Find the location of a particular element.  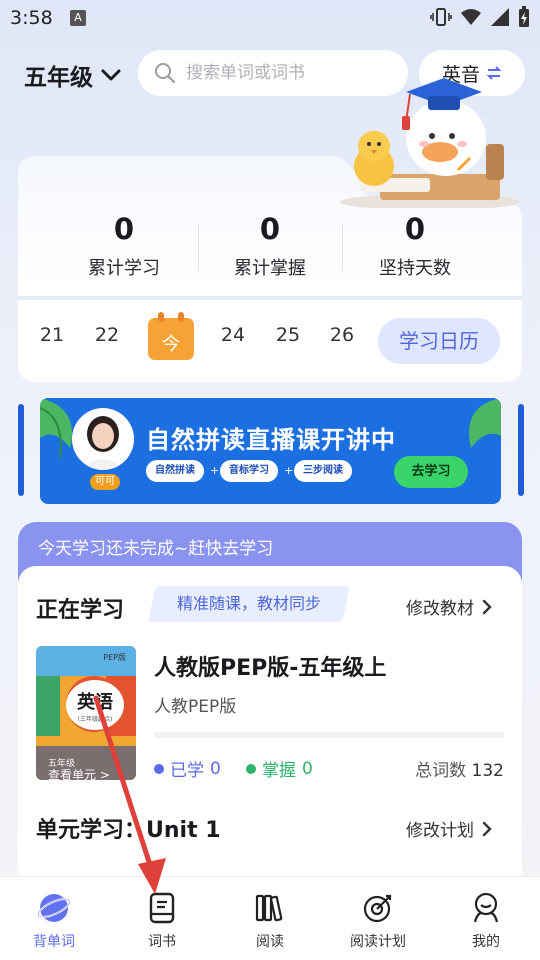

tab-label: 背单词 is located at coordinates (54, 942).